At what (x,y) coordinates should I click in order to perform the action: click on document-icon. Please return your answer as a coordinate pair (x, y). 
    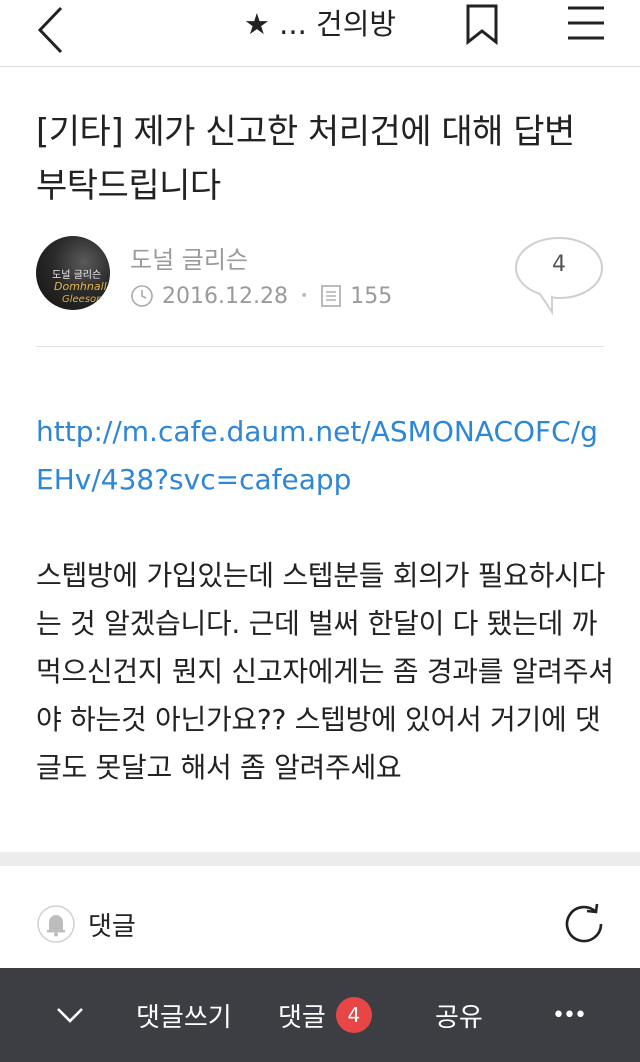
    Looking at the image, I should click on (331, 296).